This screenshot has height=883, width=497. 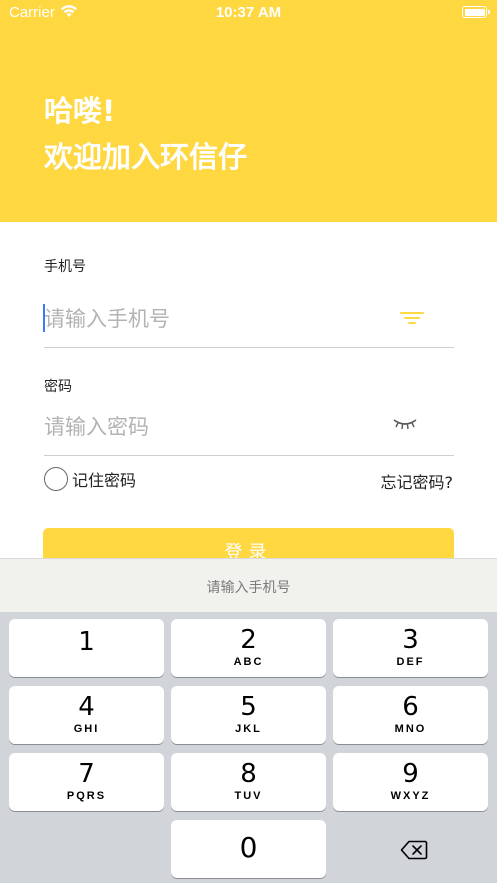 I want to click on key-1: 1, so click(x=86, y=648).